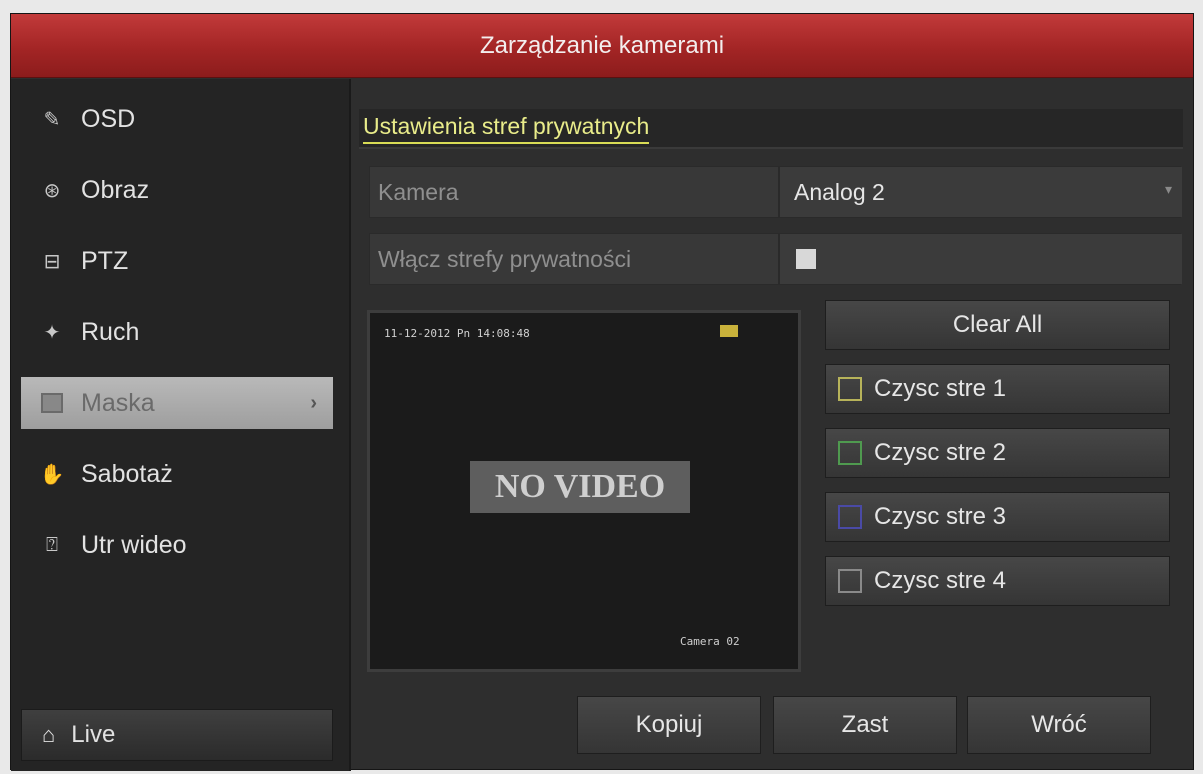  I want to click on sidebar-item-utr-wideo: ⍰ Utr wideo, so click(177, 545).